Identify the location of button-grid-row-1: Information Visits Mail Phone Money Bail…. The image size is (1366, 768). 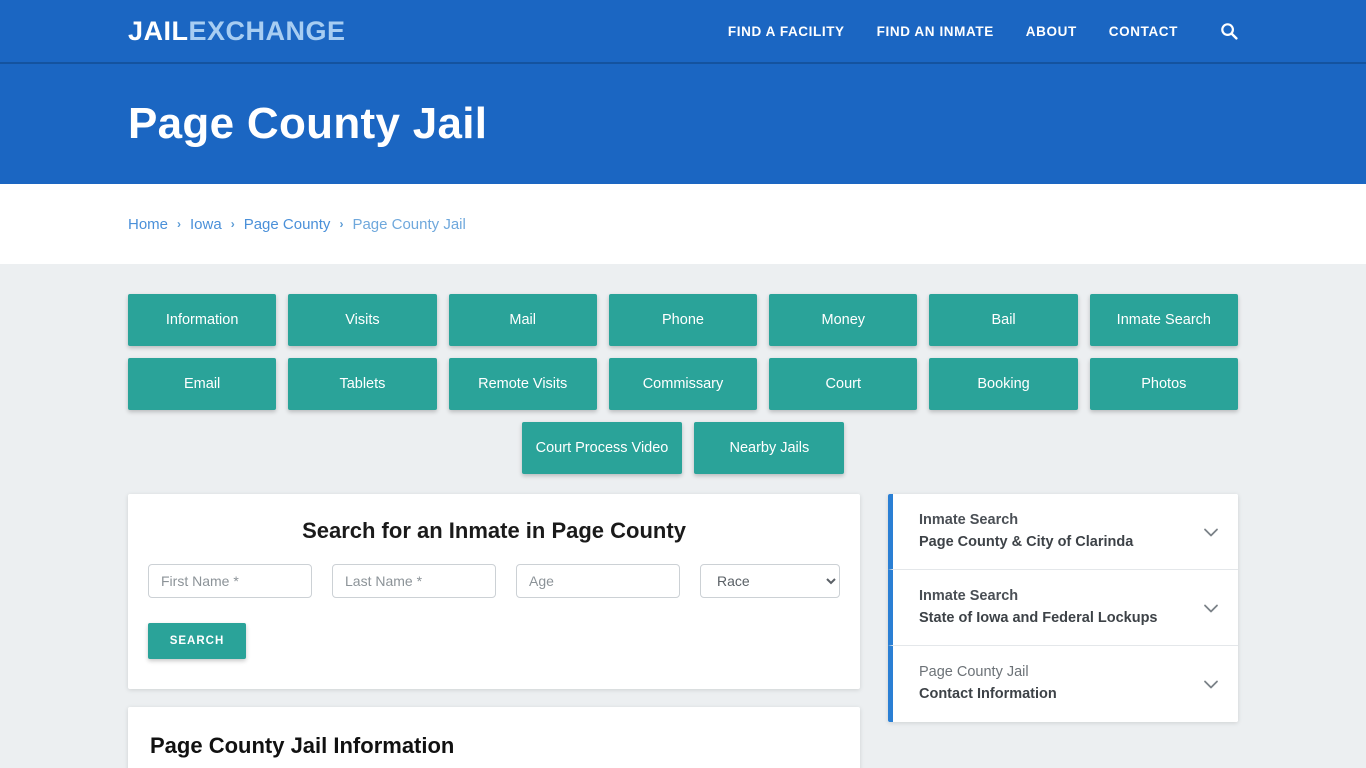
(683, 320).